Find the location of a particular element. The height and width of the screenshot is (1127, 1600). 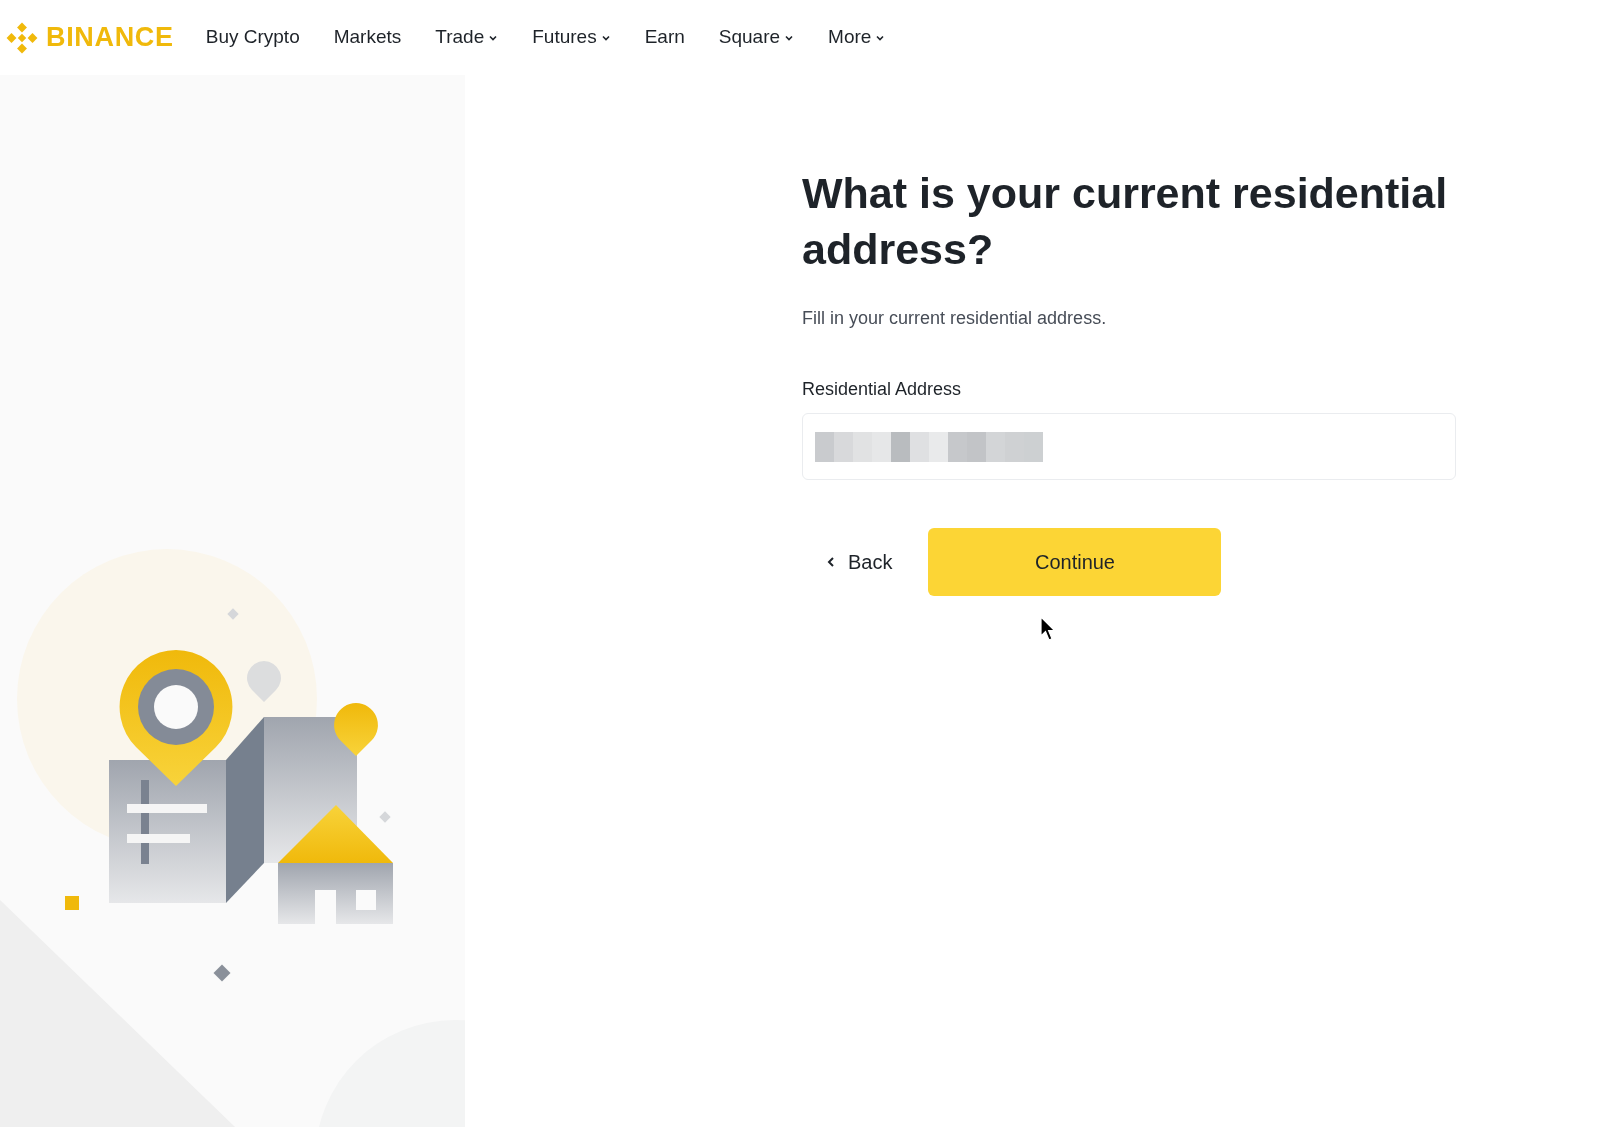

continue-button: Continue is located at coordinates (1075, 562).